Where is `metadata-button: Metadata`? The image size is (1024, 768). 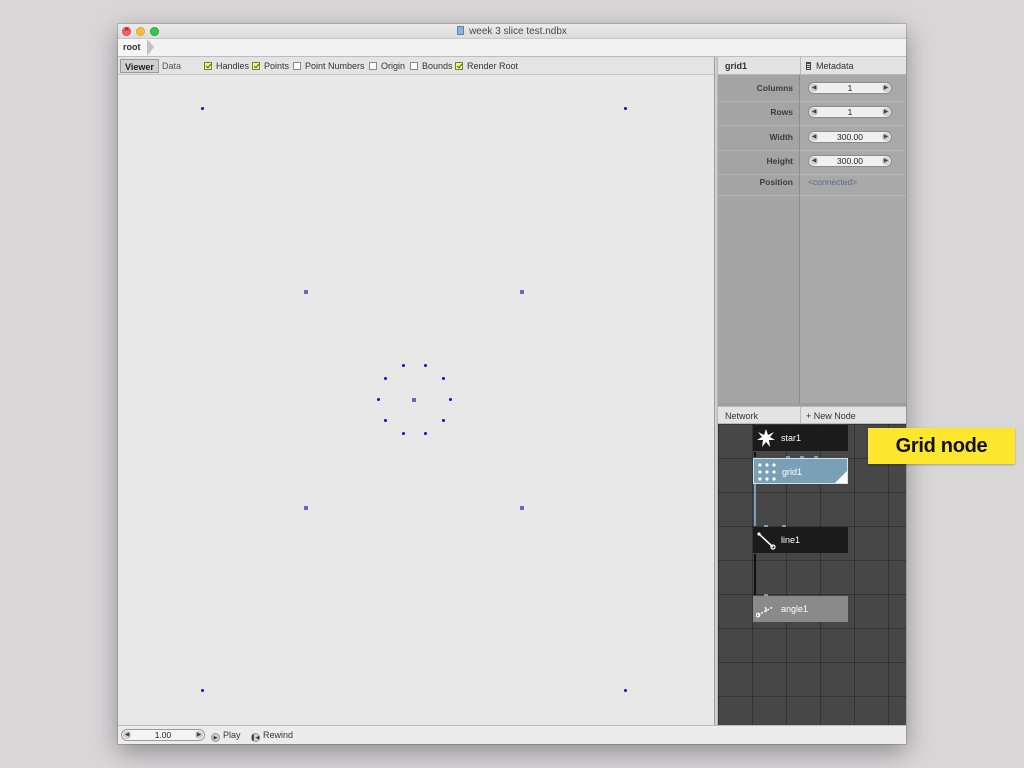 metadata-button: Metadata is located at coordinates (830, 66).